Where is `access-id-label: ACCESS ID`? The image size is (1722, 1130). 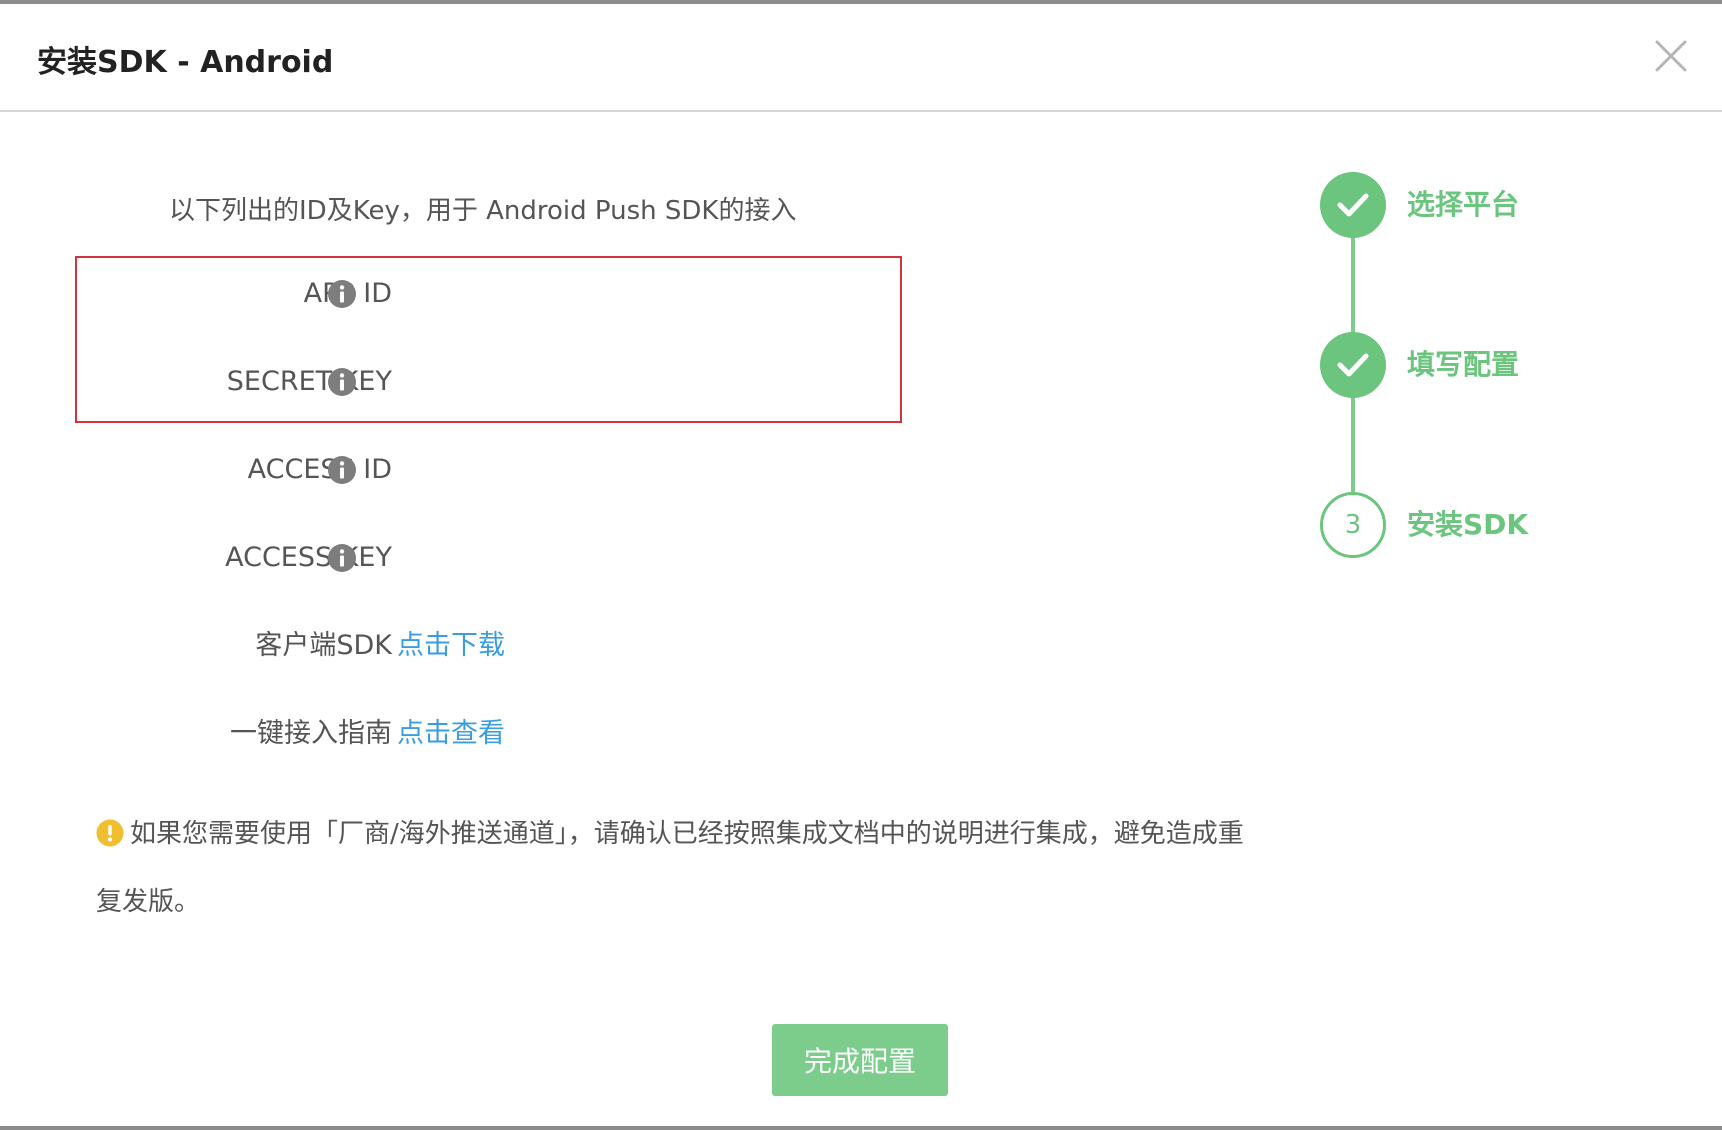
access-id-label: ACCESS ID is located at coordinates (319, 469).